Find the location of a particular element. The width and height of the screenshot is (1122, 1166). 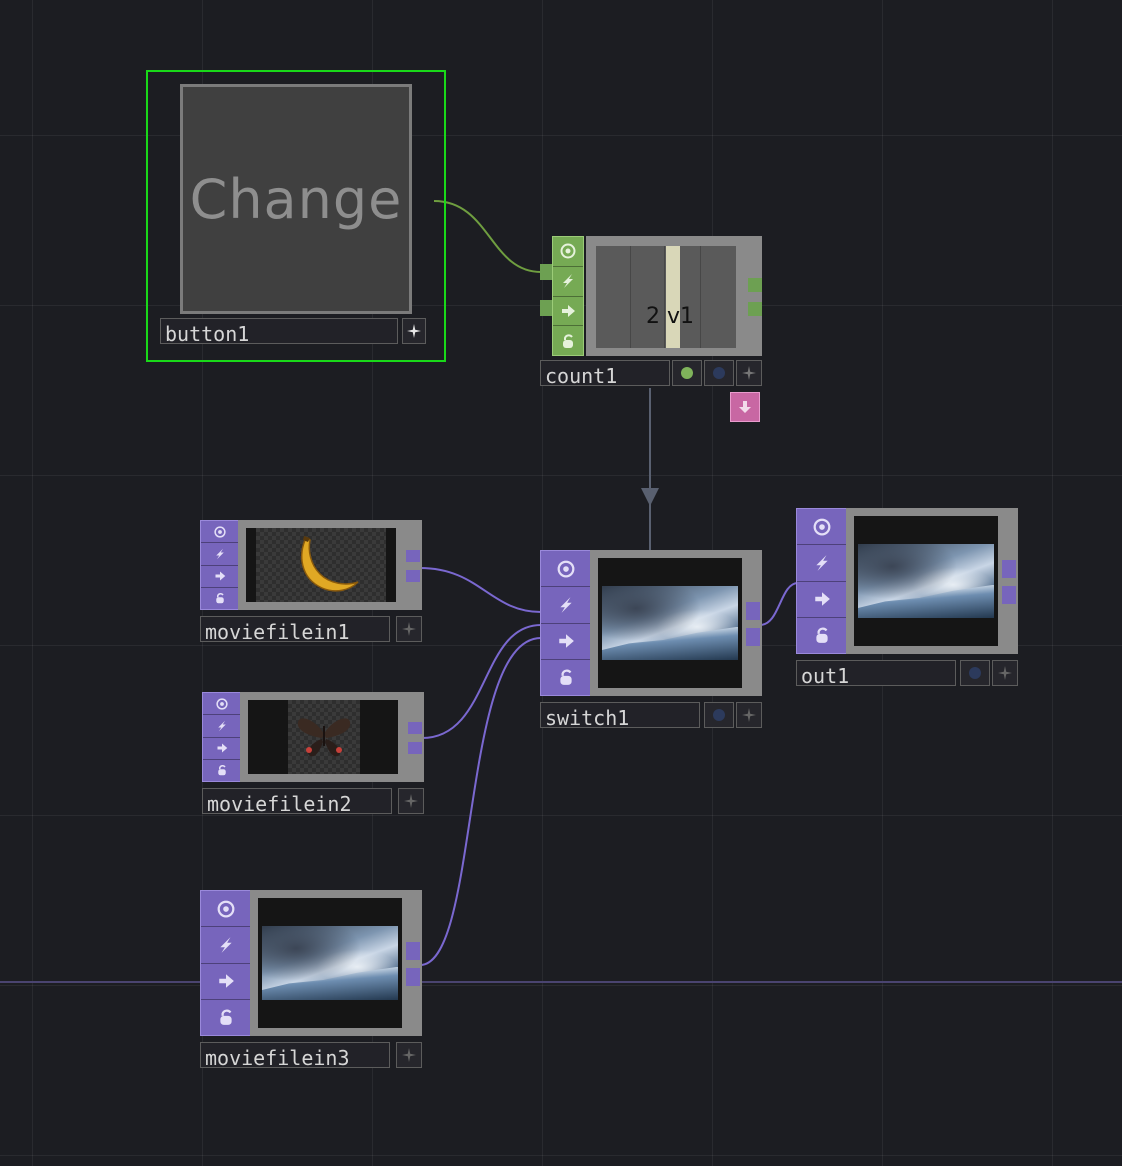

moviefilein3-node: moviefilein3 is located at coordinates (311, 980).